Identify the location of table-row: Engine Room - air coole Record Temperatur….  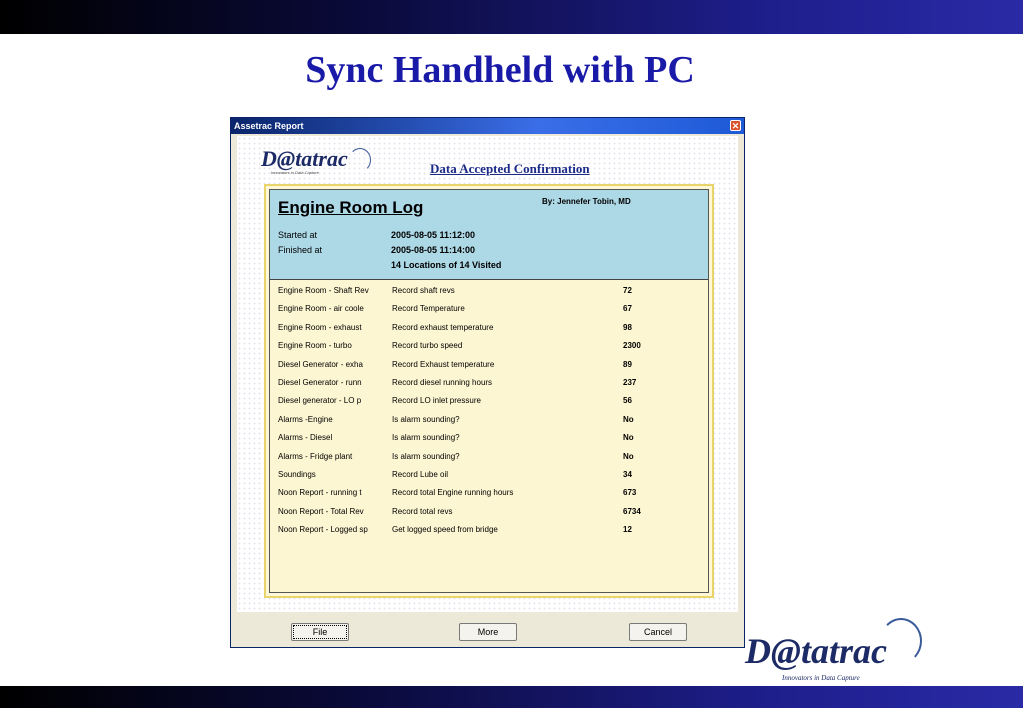
(489, 312).